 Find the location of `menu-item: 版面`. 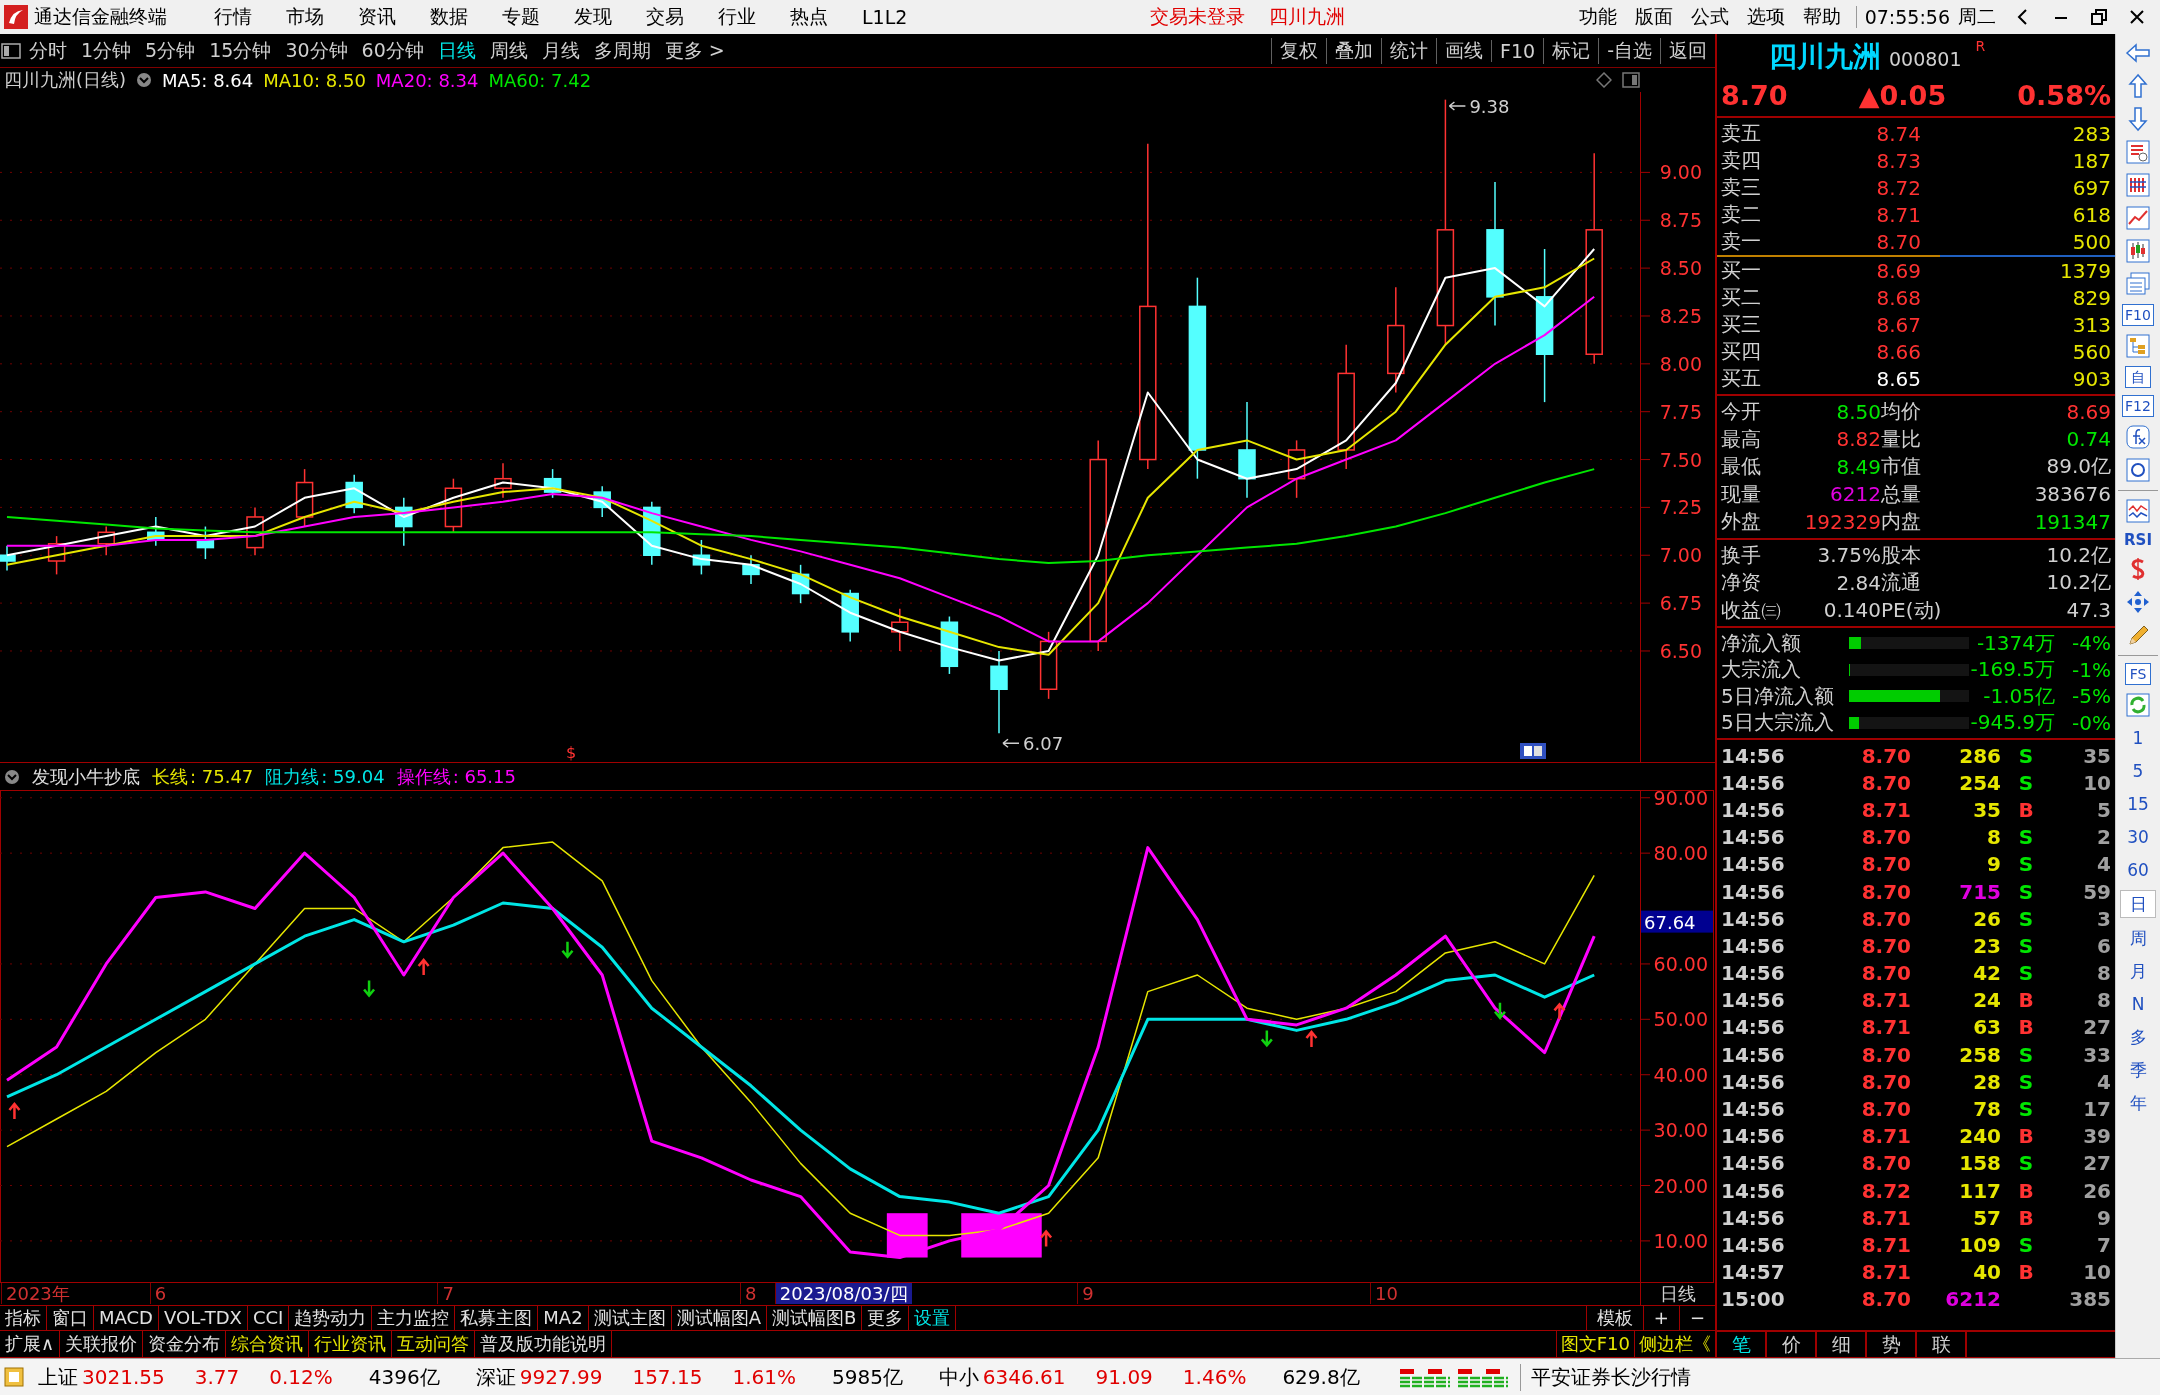

menu-item: 版面 is located at coordinates (1653, 17).